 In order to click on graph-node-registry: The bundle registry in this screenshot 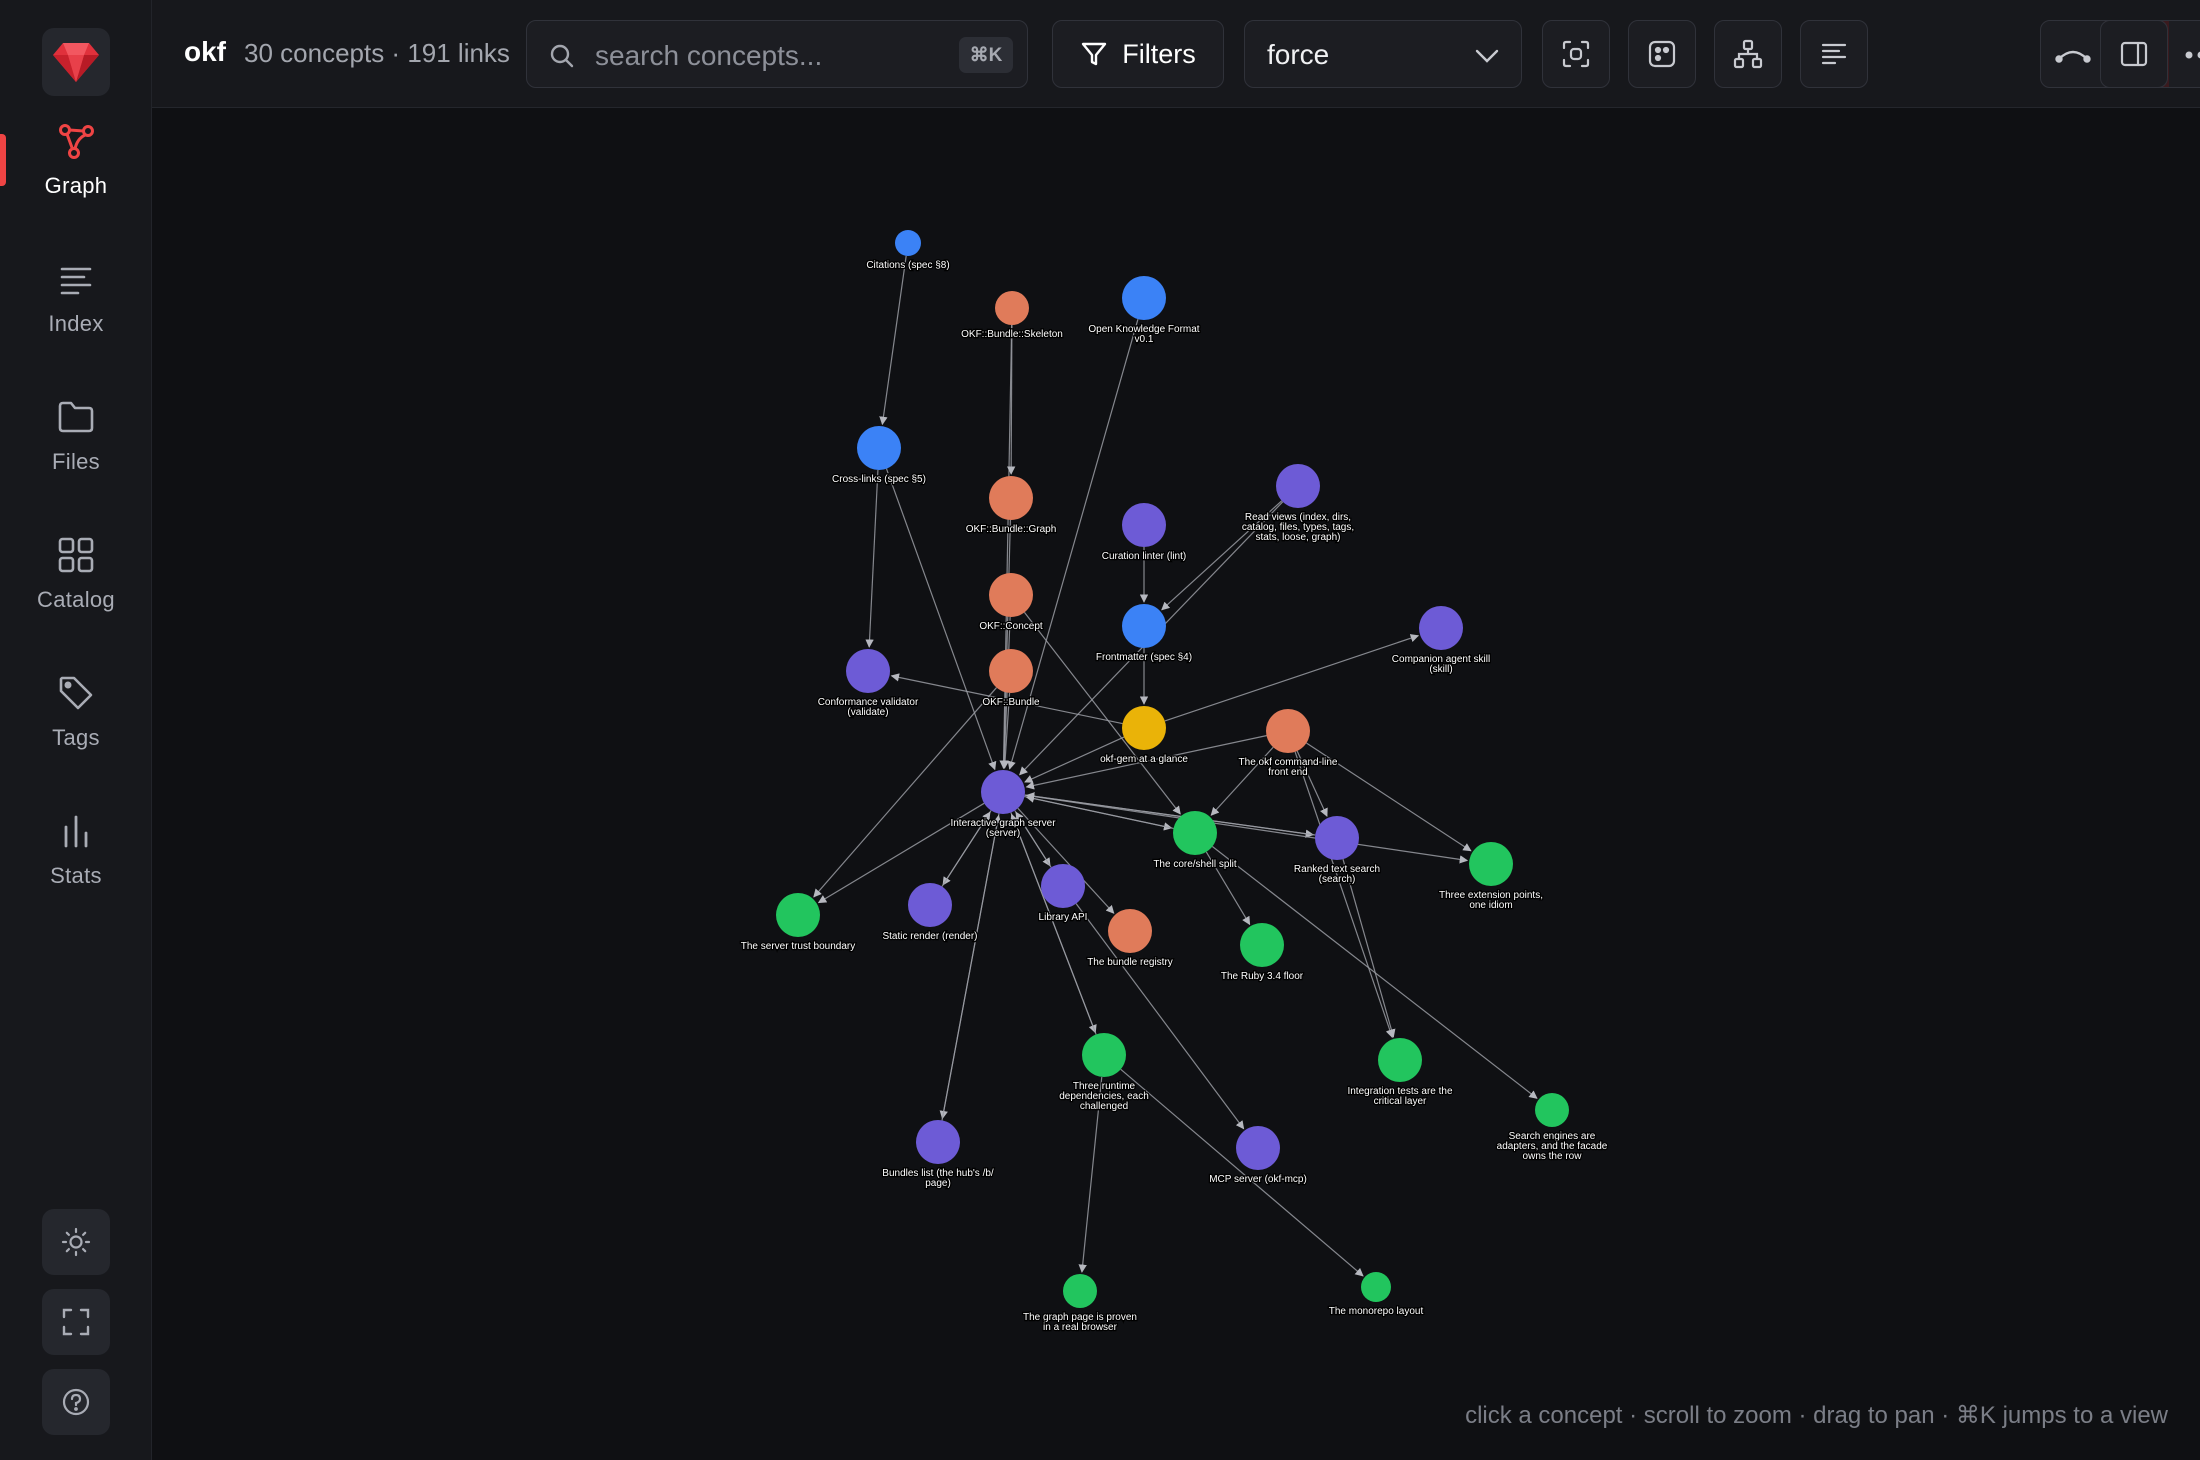, I will do `click(1130, 939)`.